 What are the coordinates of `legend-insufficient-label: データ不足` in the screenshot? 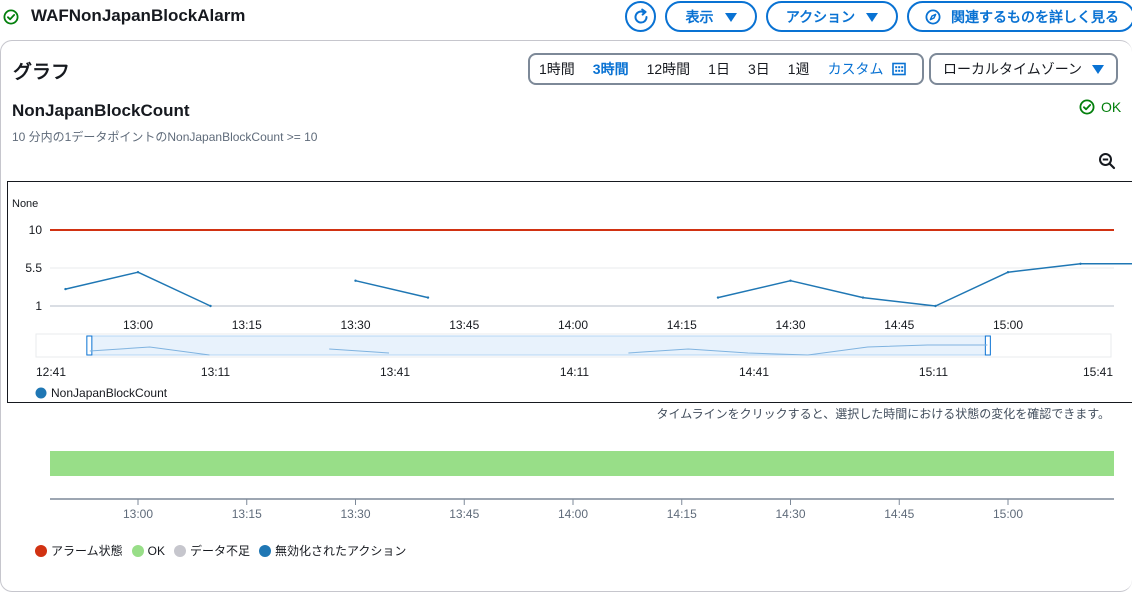 It's located at (219, 551).